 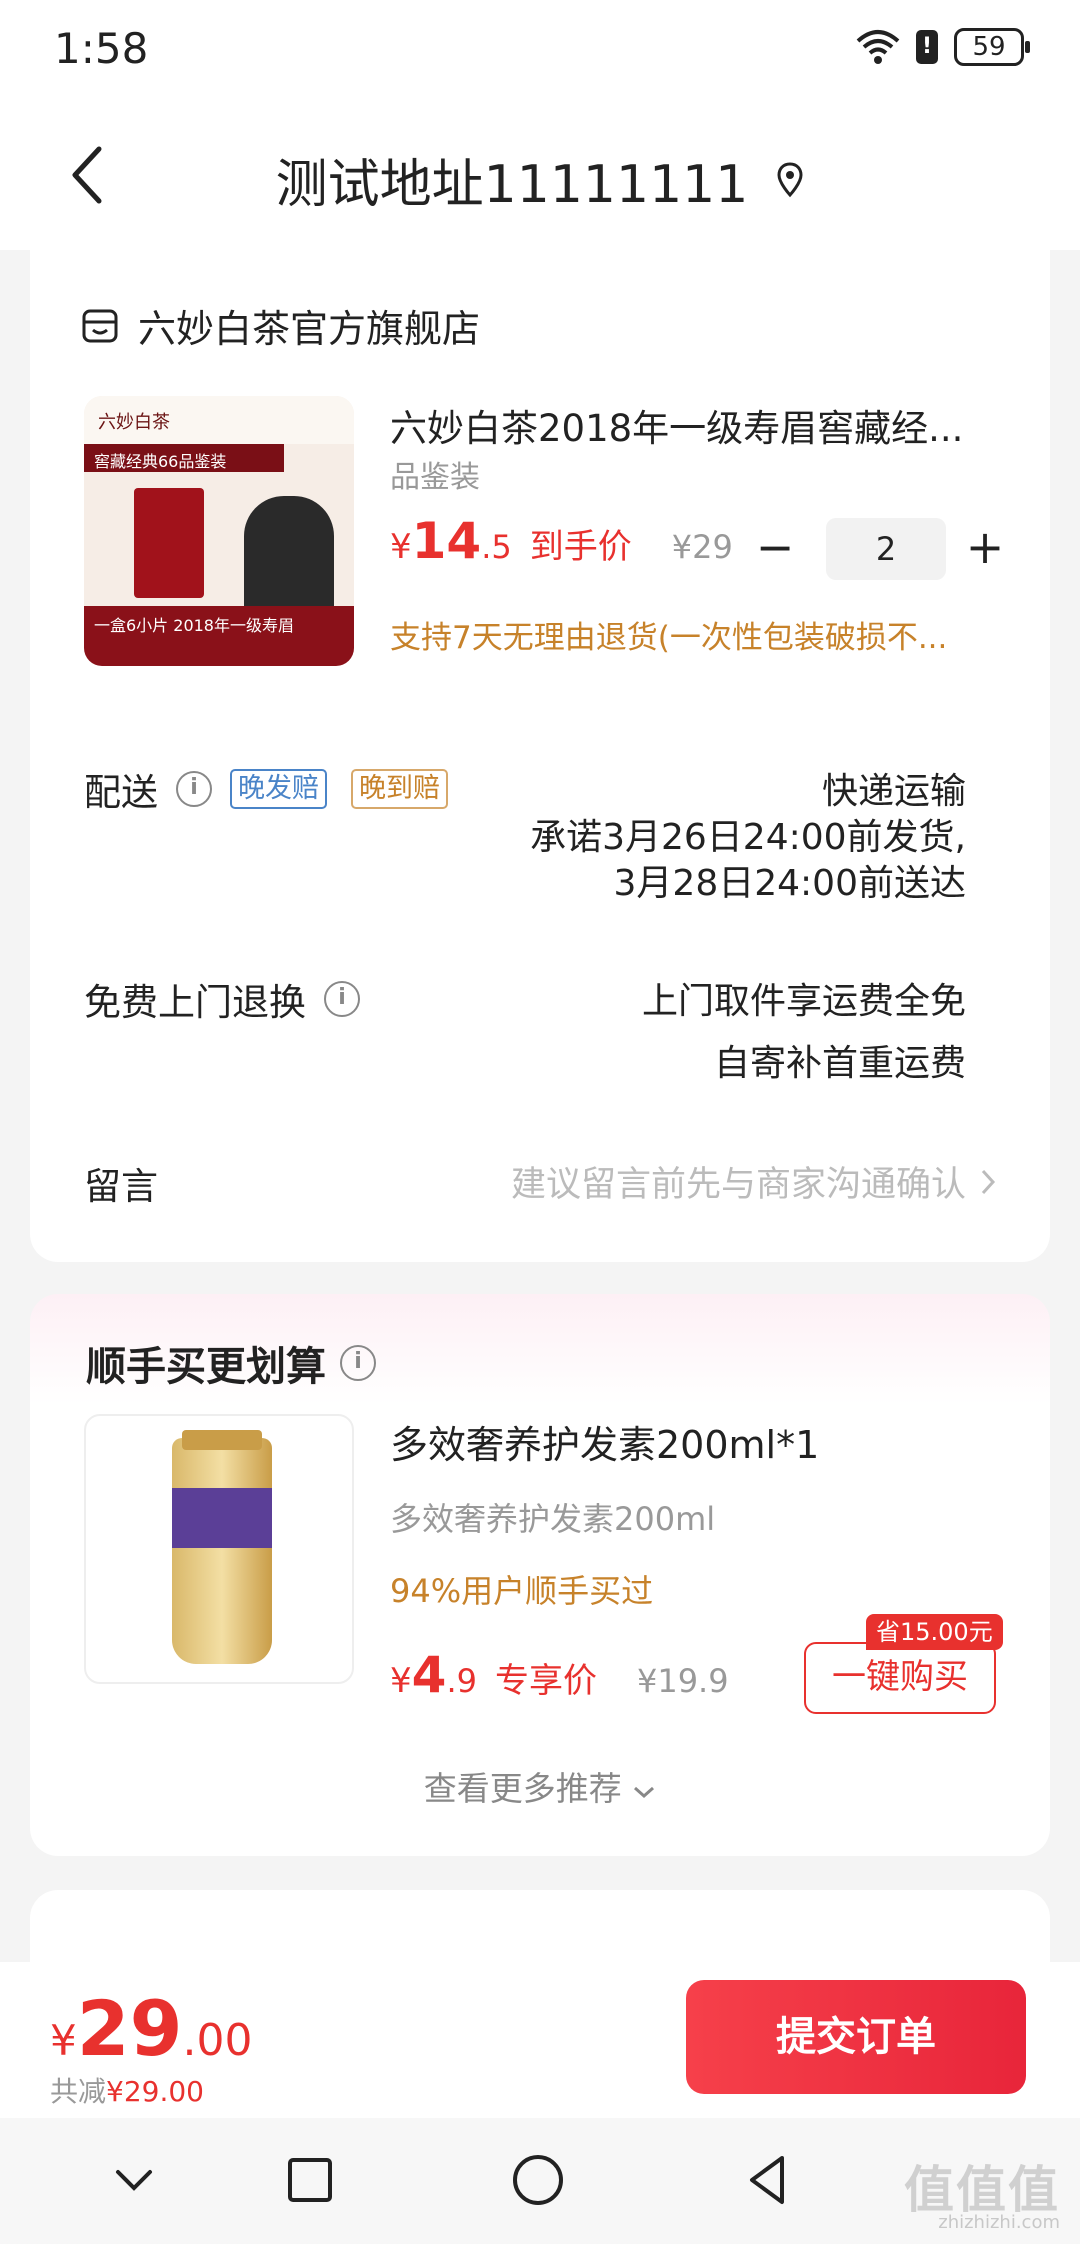 What do you see at coordinates (886, 549) in the screenshot?
I see `quantity-input: 2` at bounding box center [886, 549].